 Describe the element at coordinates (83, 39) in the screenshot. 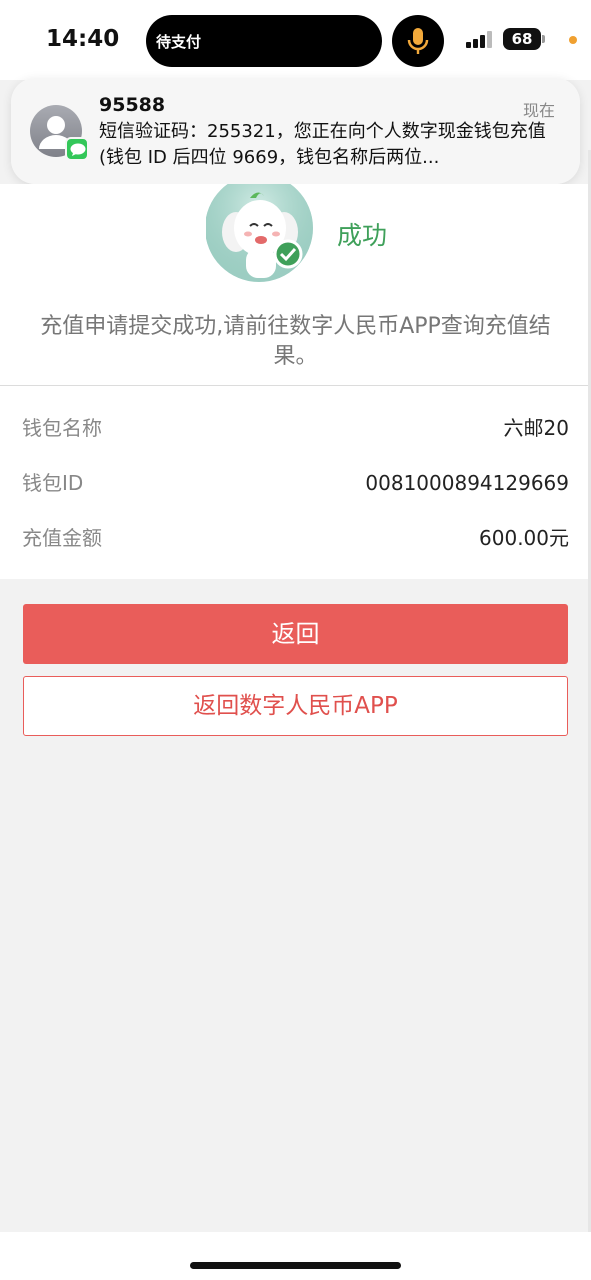

I see `status-time: 14:40` at that location.